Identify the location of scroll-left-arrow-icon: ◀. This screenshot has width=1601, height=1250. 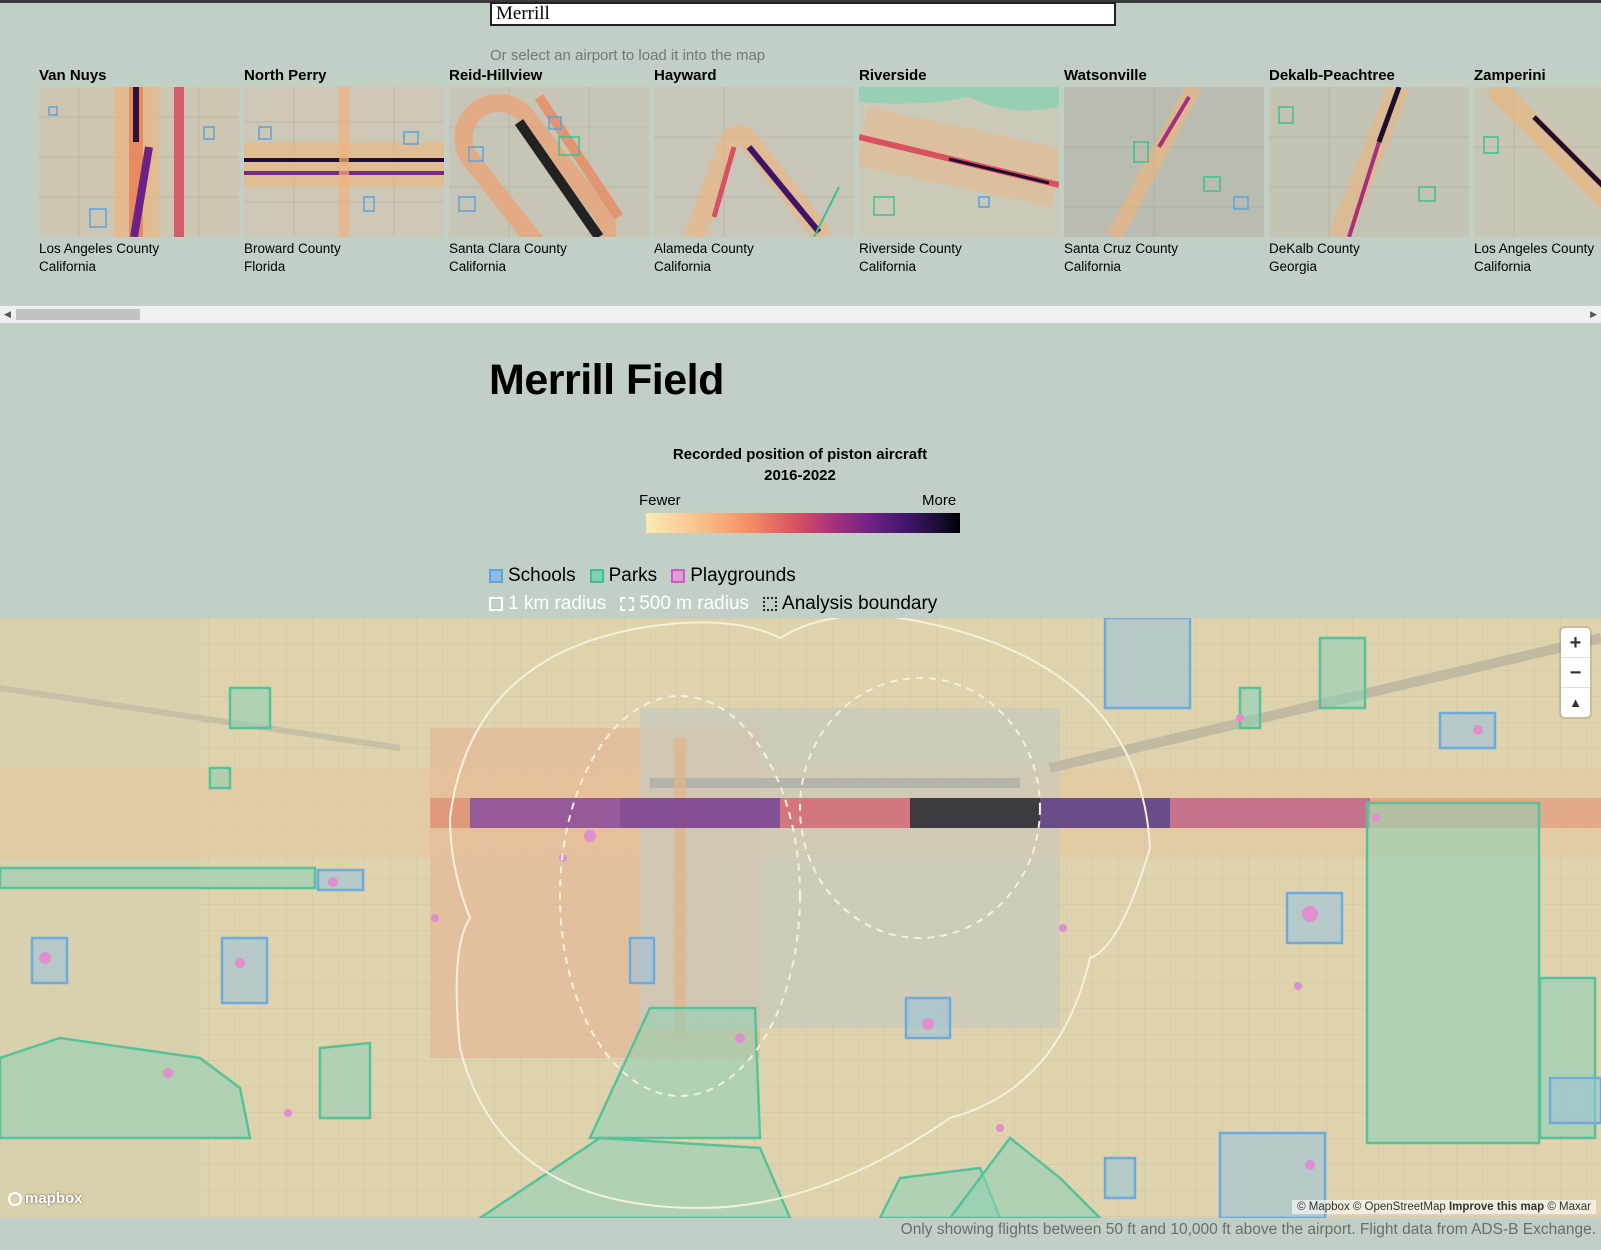
(7, 314).